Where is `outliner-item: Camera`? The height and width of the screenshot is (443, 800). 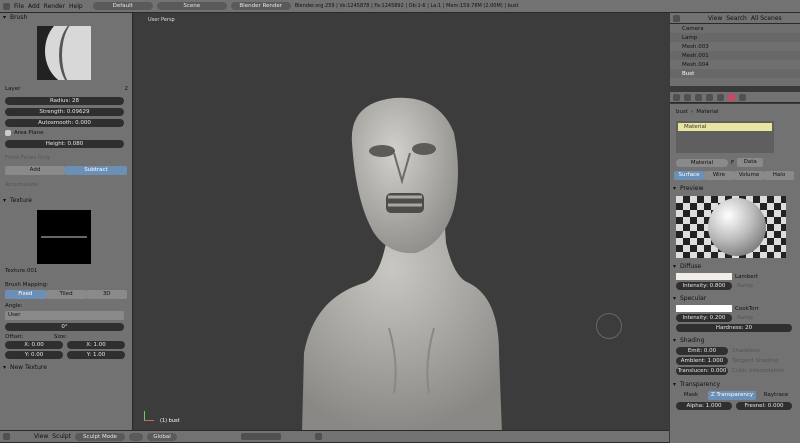
outliner-item: Camera is located at coordinates (735, 28).